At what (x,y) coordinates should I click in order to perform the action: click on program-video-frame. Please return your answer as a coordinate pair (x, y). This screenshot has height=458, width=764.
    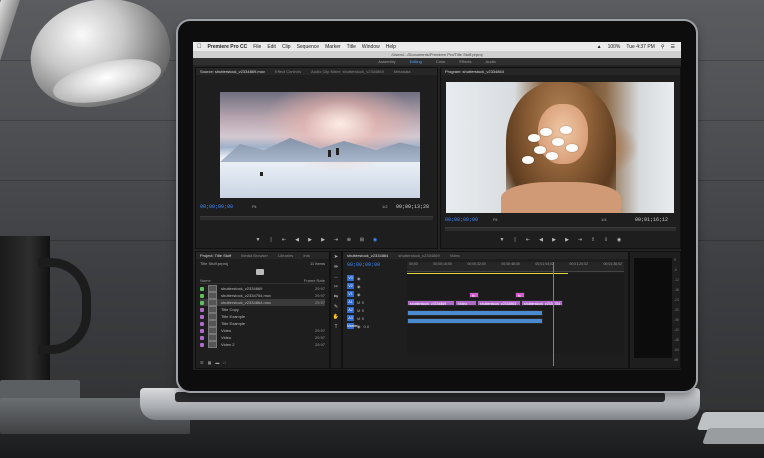
    Looking at the image, I should click on (560, 147).